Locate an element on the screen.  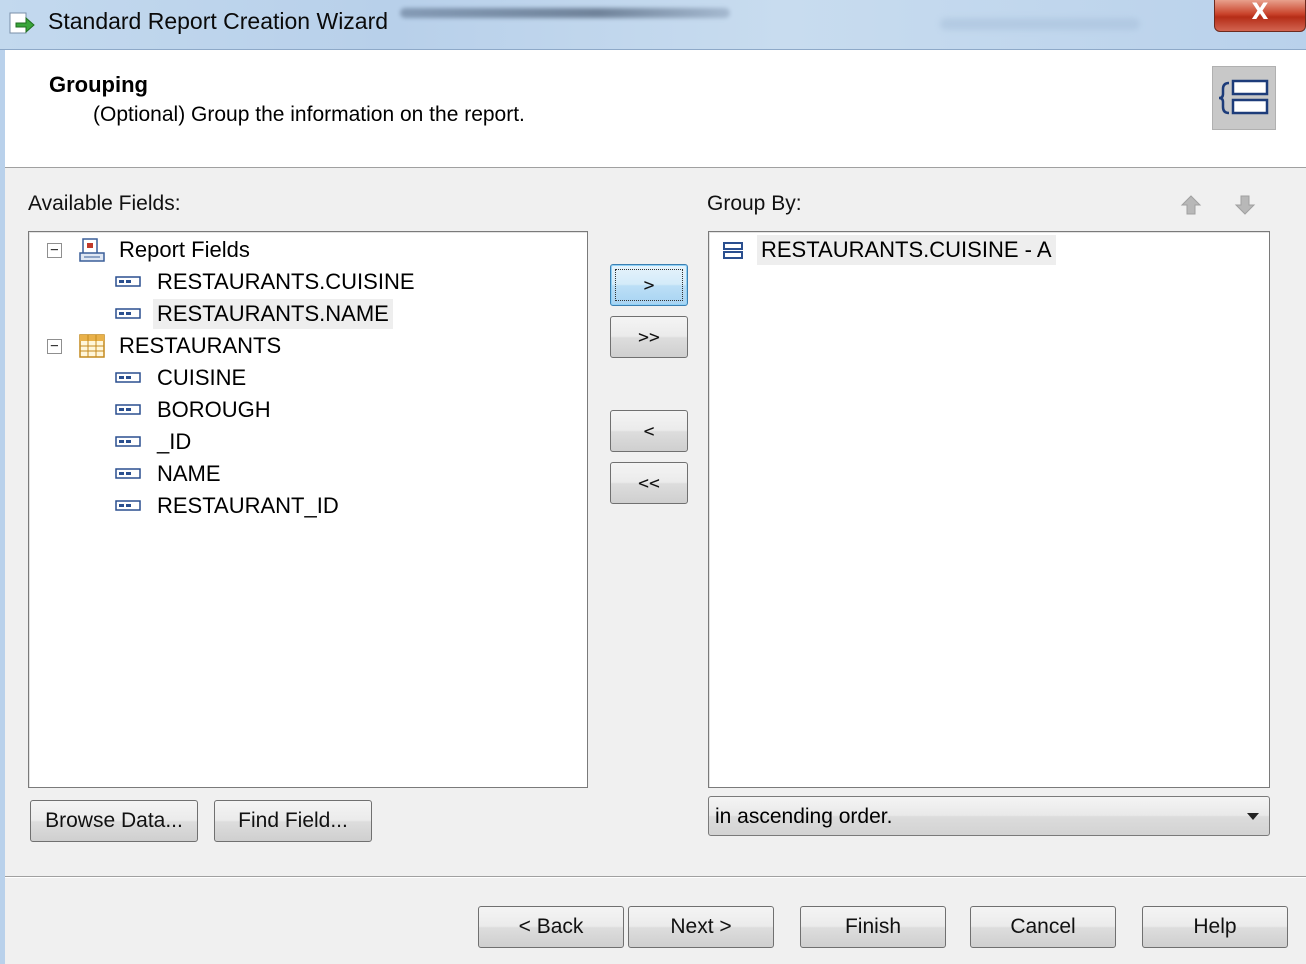
grouping-icon is located at coordinates (1244, 98).